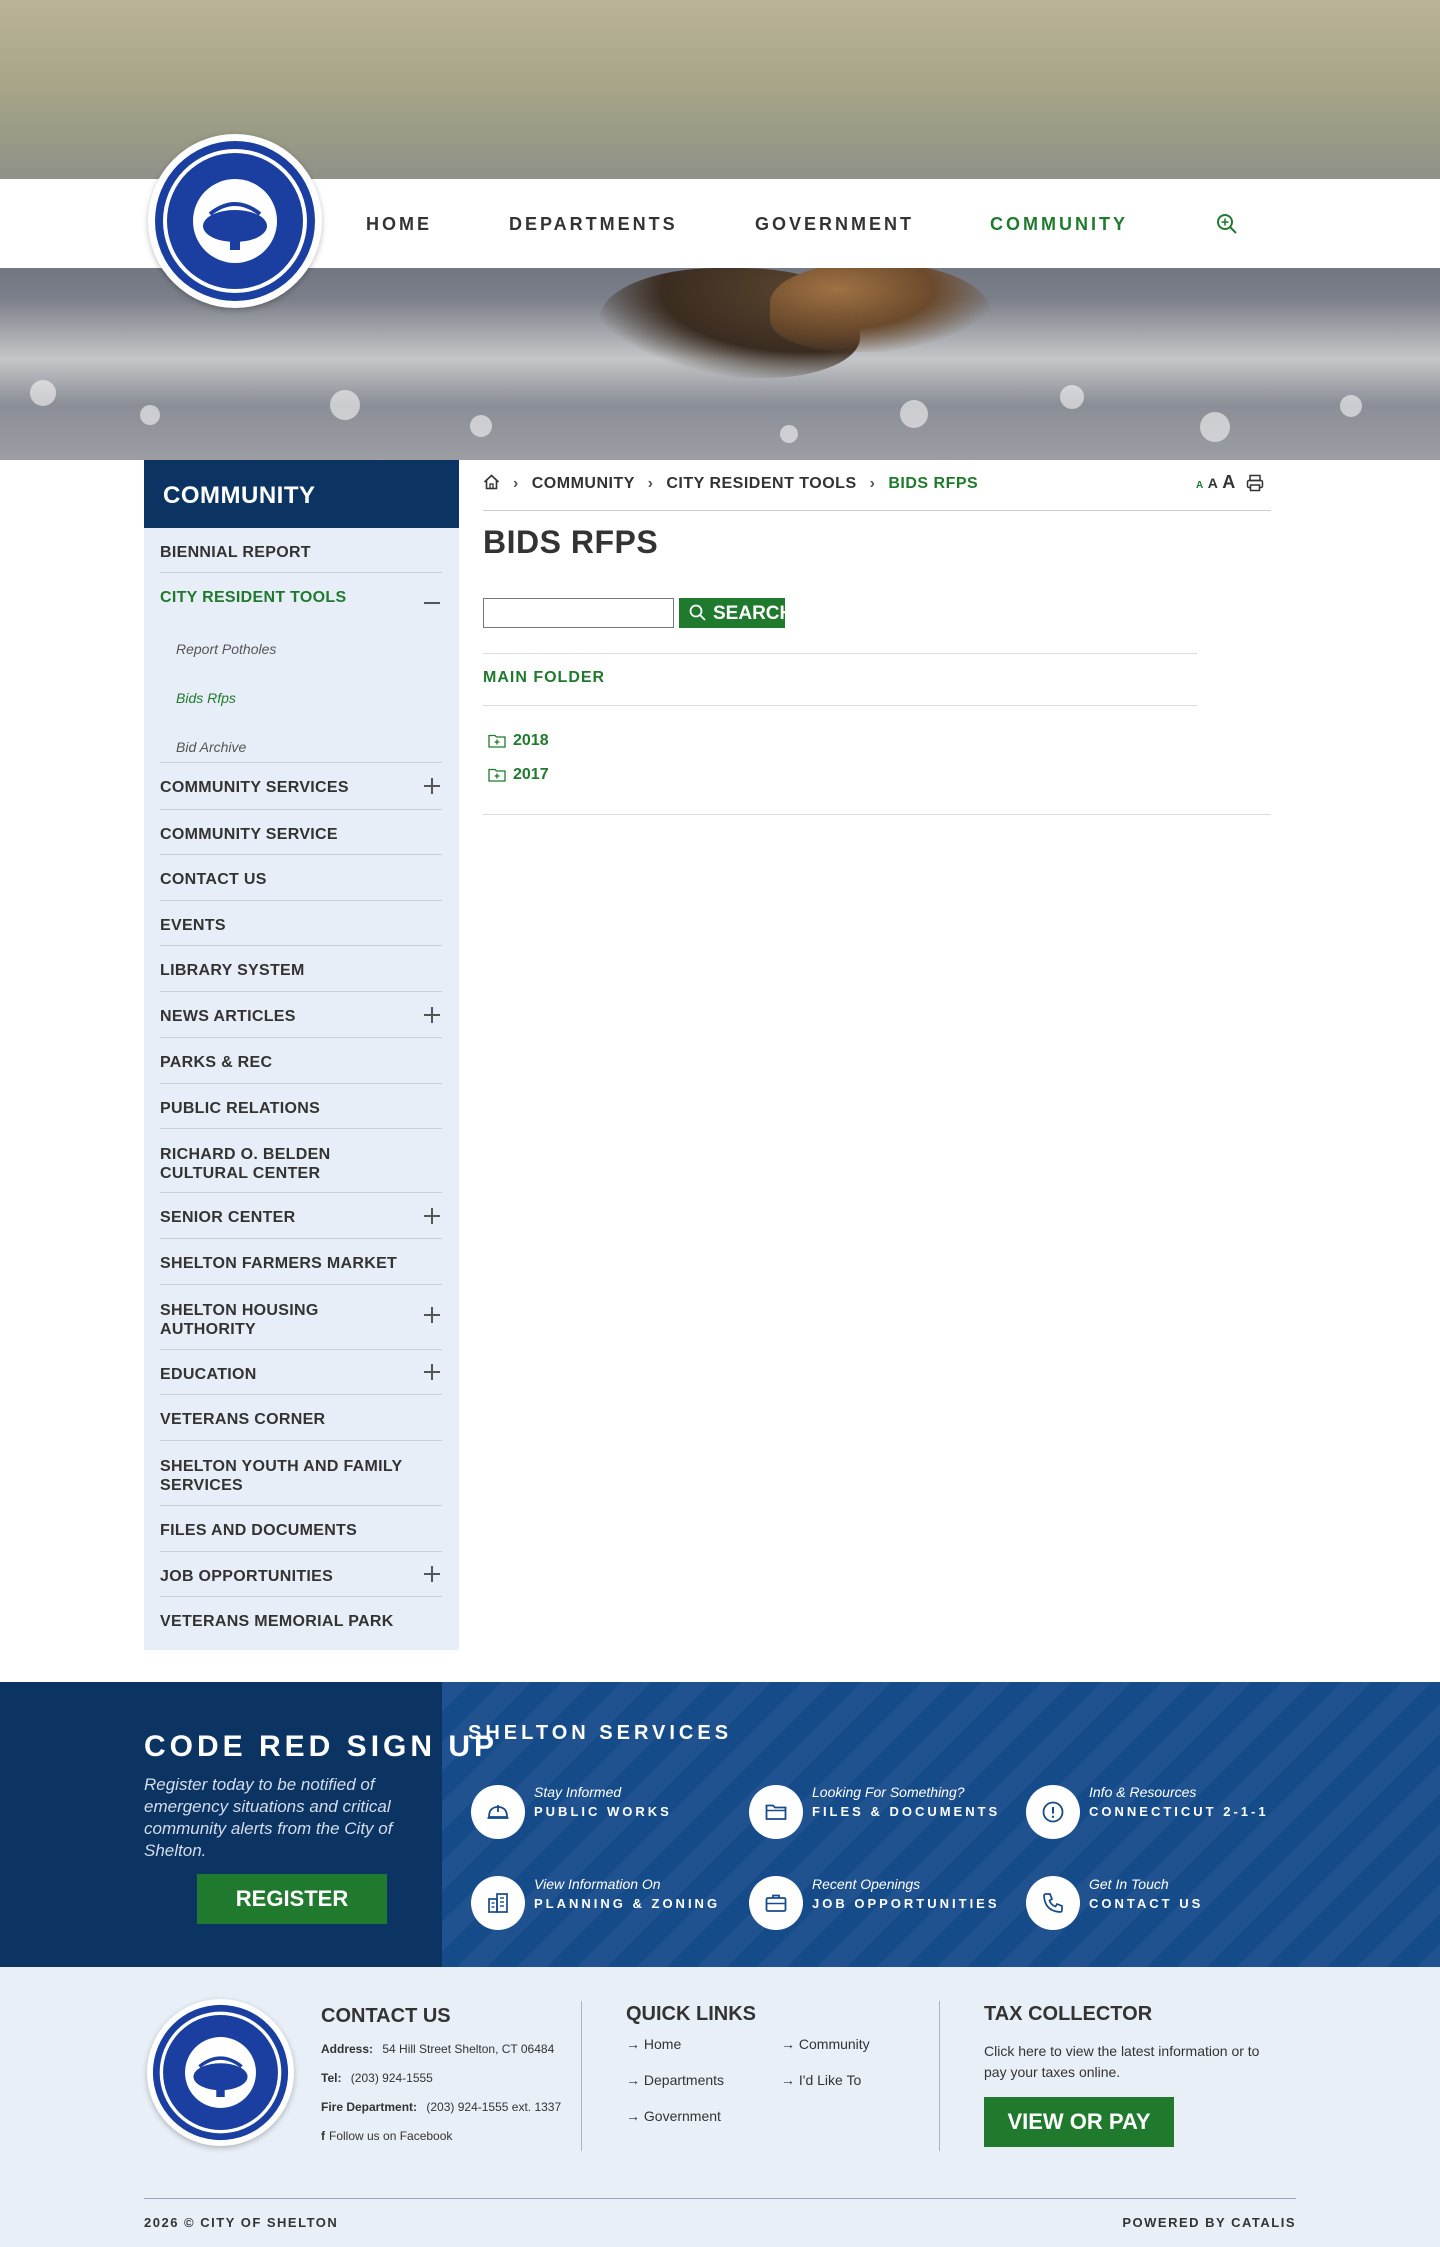 The width and height of the screenshot is (1440, 2247). What do you see at coordinates (301, 1161) in the screenshot?
I see `sidebar-item-belden-cultural-center: RICHARD O. BELDEN CULTURAL CENTER` at bounding box center [301, 1161].